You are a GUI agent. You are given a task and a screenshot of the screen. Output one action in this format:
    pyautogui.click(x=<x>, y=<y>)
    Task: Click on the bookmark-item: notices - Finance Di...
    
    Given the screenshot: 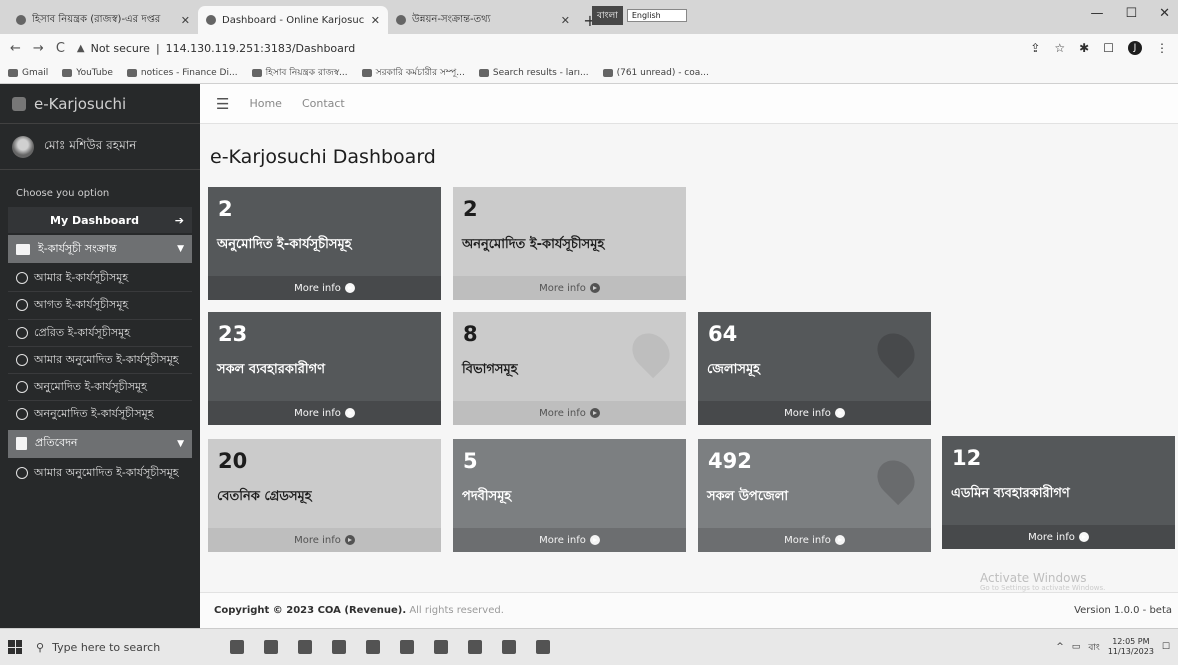 What is the action you would take?
    pyautogui.click(x=182, y=73)
    